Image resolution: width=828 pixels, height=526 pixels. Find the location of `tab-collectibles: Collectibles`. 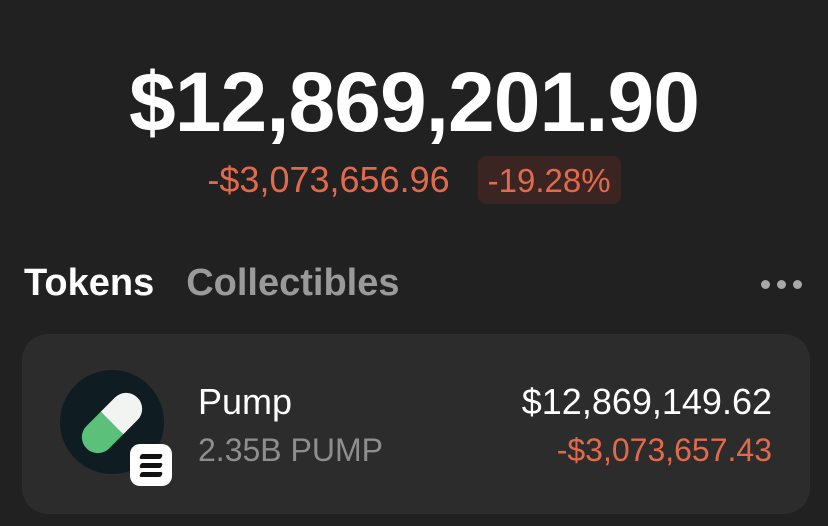

tab-collectibles: Collectibles is located at coordinates (292, 283).